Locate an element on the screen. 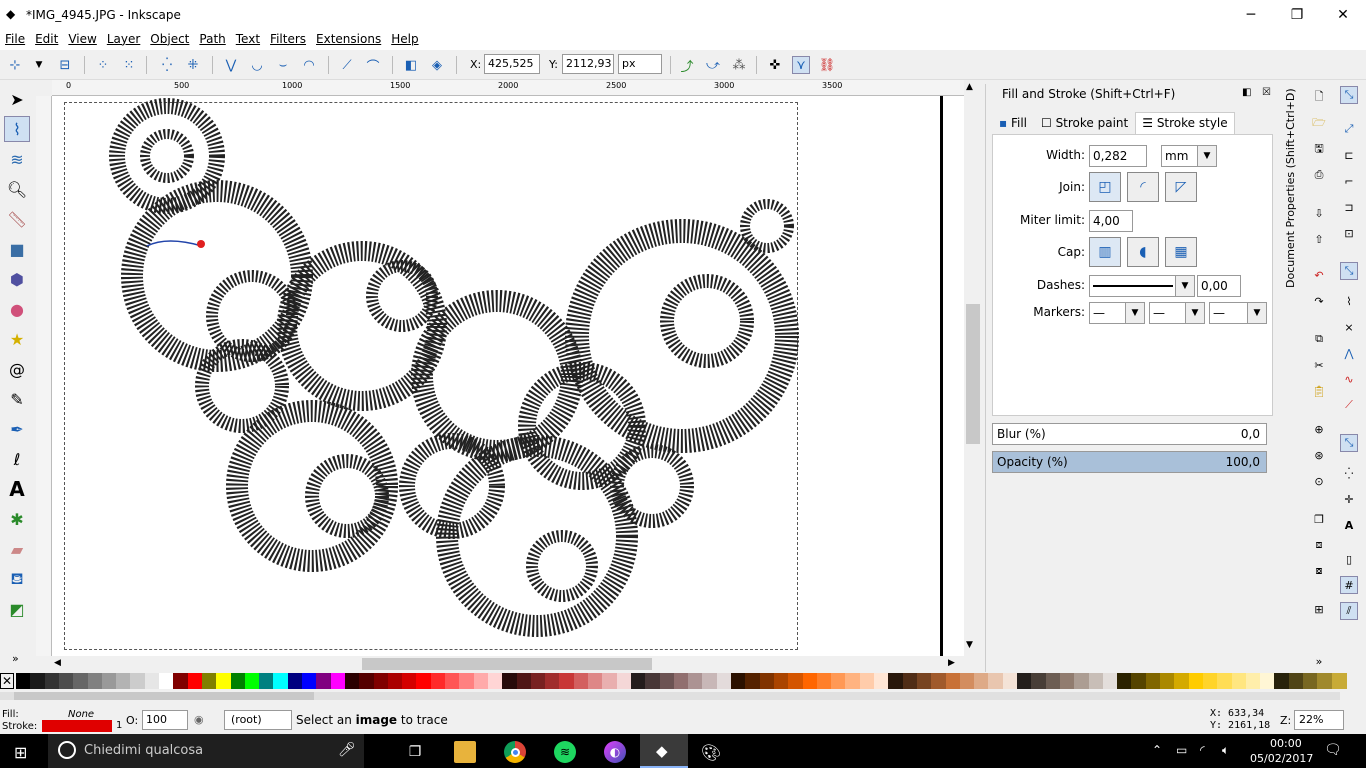 The width and height of the screenshot is (1366, 768). battery-icon: ▭ is located at coordinates (1181, 750).